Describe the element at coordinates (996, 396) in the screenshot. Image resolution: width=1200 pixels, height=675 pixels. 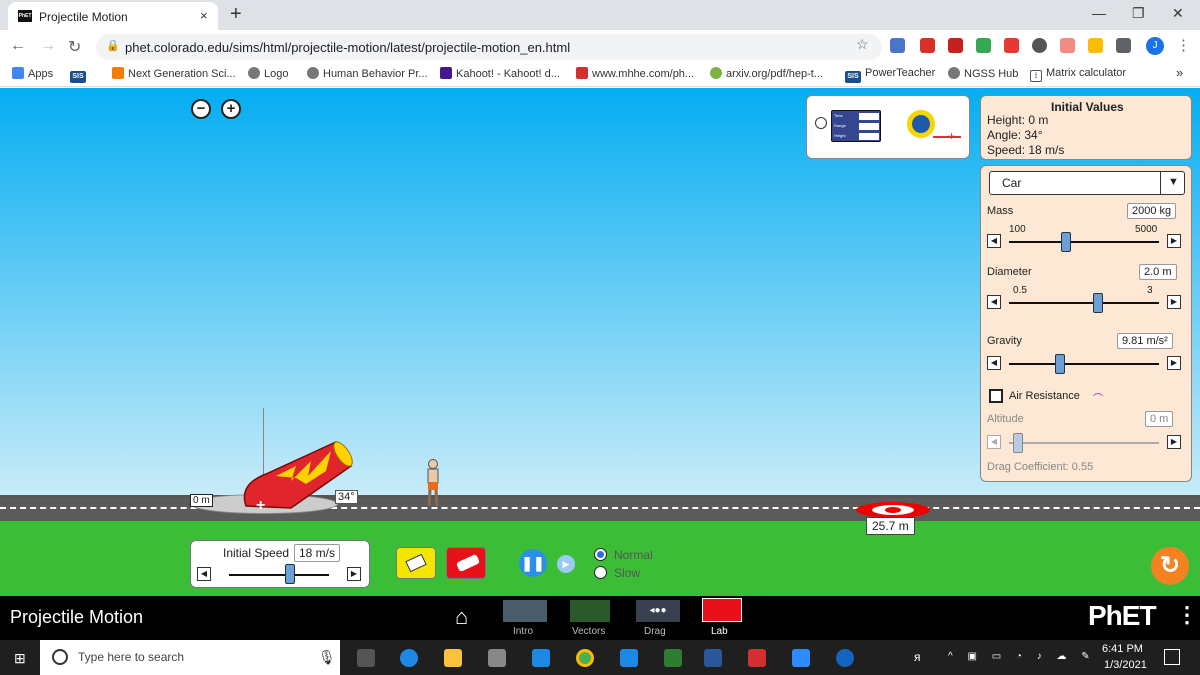
I see `air-resistance-checkbox` at that location.